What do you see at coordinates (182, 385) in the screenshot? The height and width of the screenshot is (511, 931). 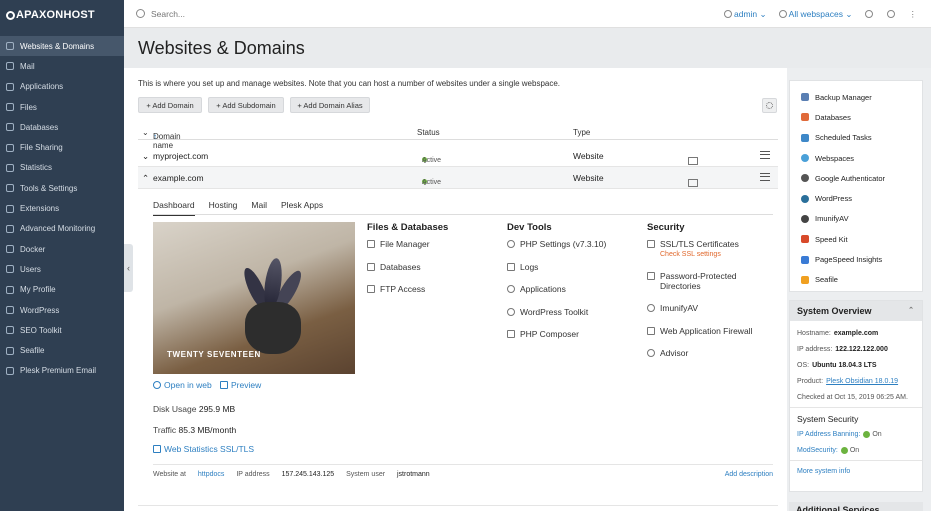 I see `open-in-web-link: Open in web` at bounding box center [182, 385].